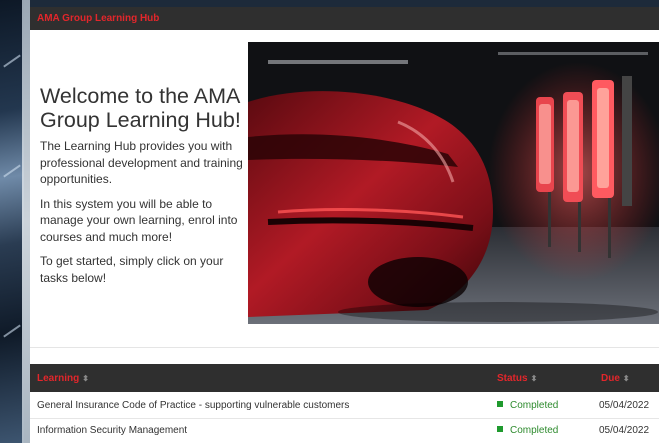  What do you see at coordinates (12, 221) in the screenshot?
I see `background-left` at bounding box center [12, 221].